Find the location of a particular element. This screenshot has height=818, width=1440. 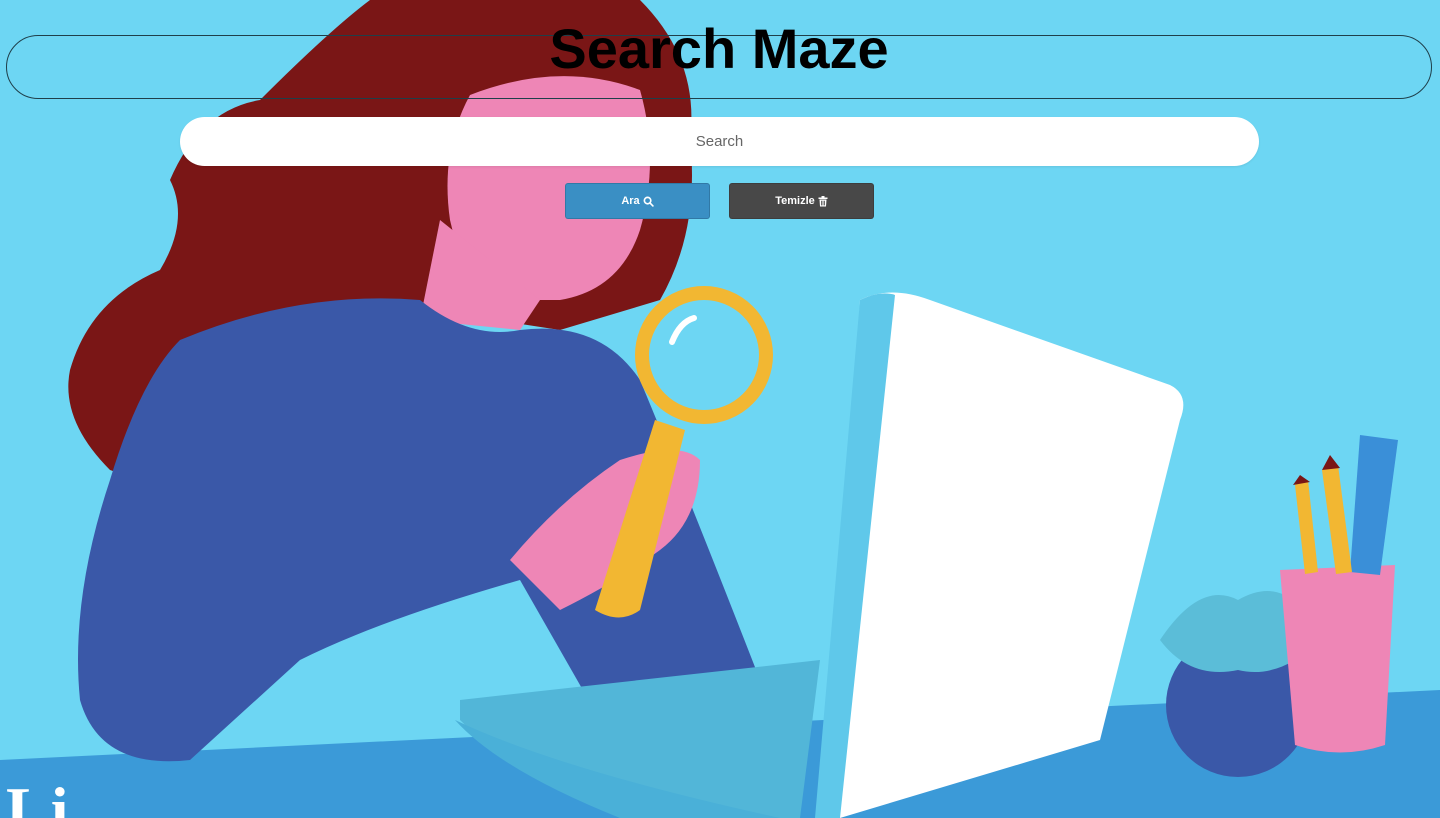

search-button: Ara is located at coordinates (637, 201).